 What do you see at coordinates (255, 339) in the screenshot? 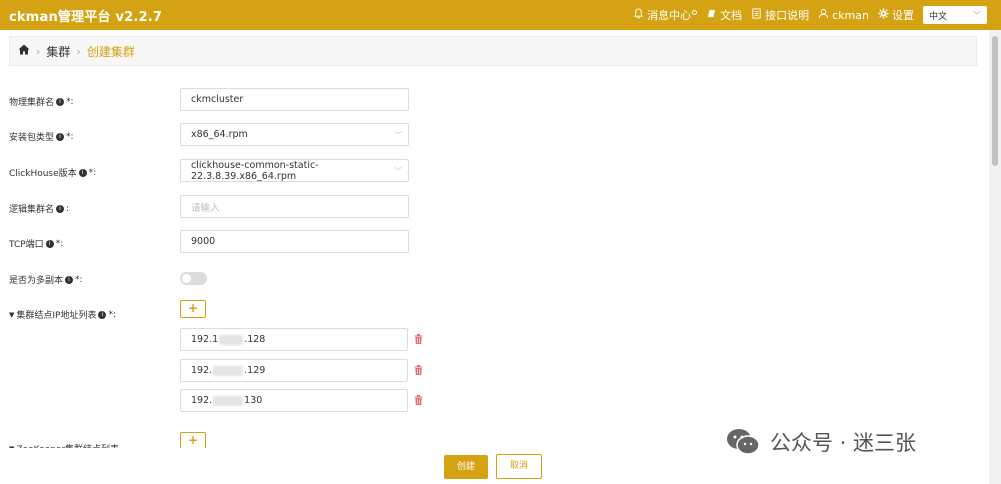
I see `ip-suffix: .128` at bounding box center [255, 339].